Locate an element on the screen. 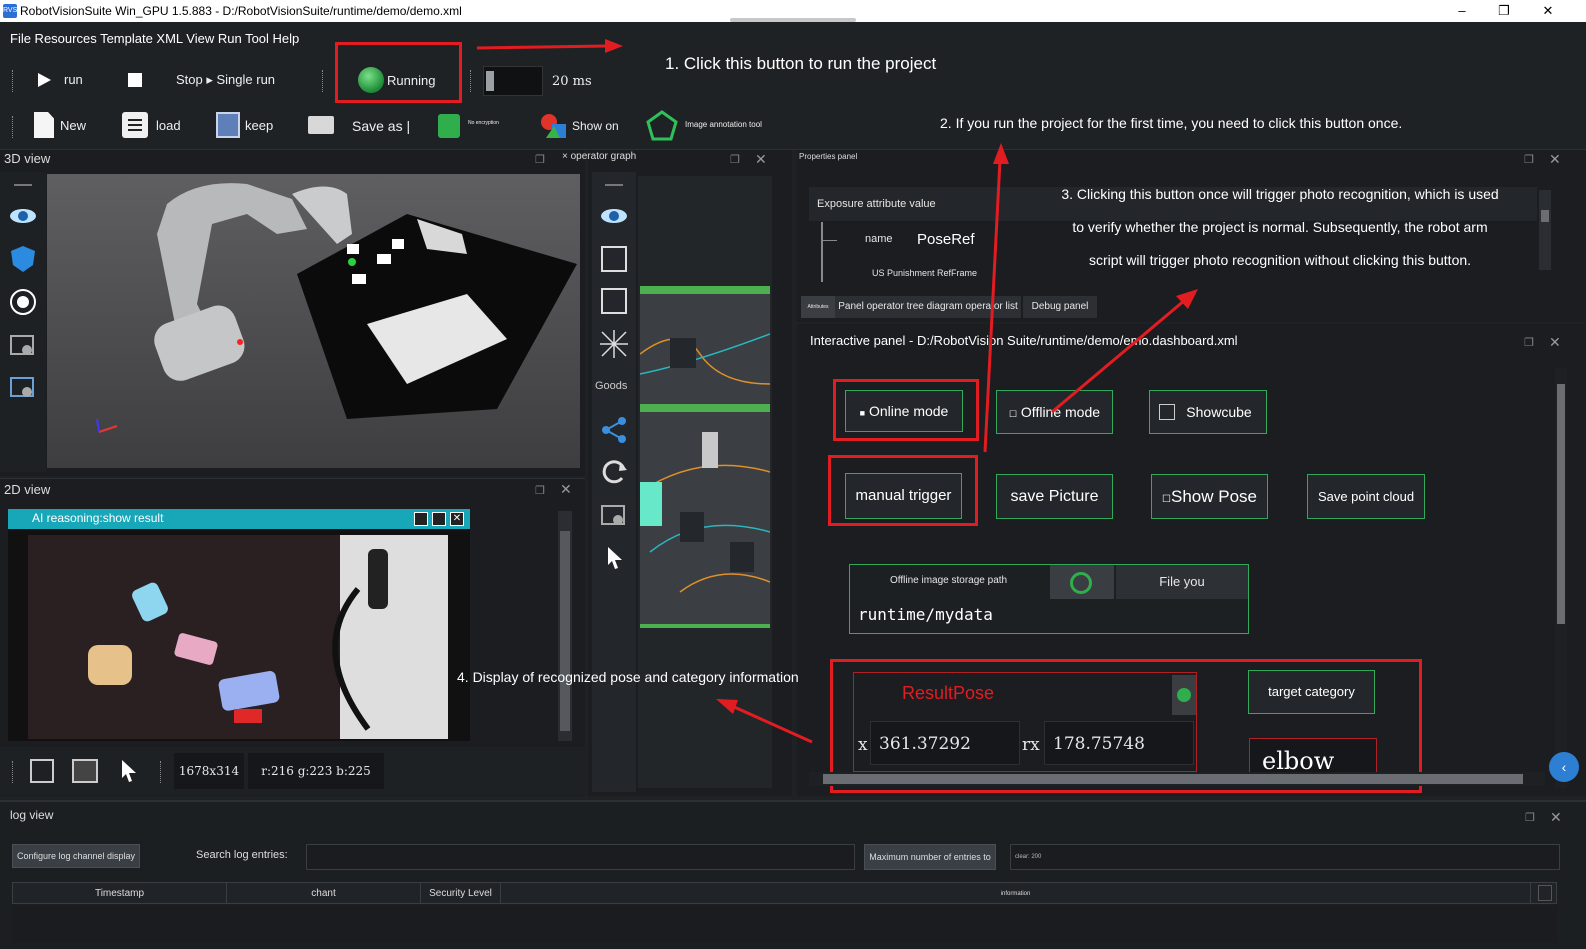  2d-vertical-scrollbar is located at coordinates (565, 626).